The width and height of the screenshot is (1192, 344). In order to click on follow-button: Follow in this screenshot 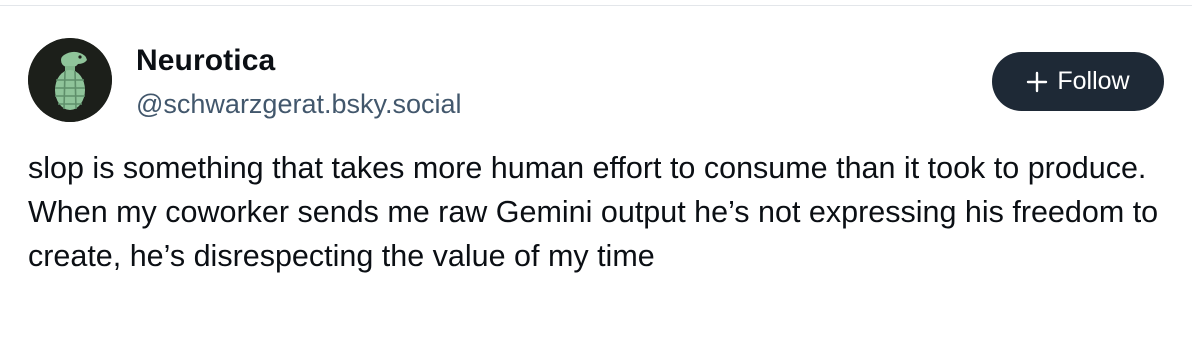, I will do `click(1078, 81)`.